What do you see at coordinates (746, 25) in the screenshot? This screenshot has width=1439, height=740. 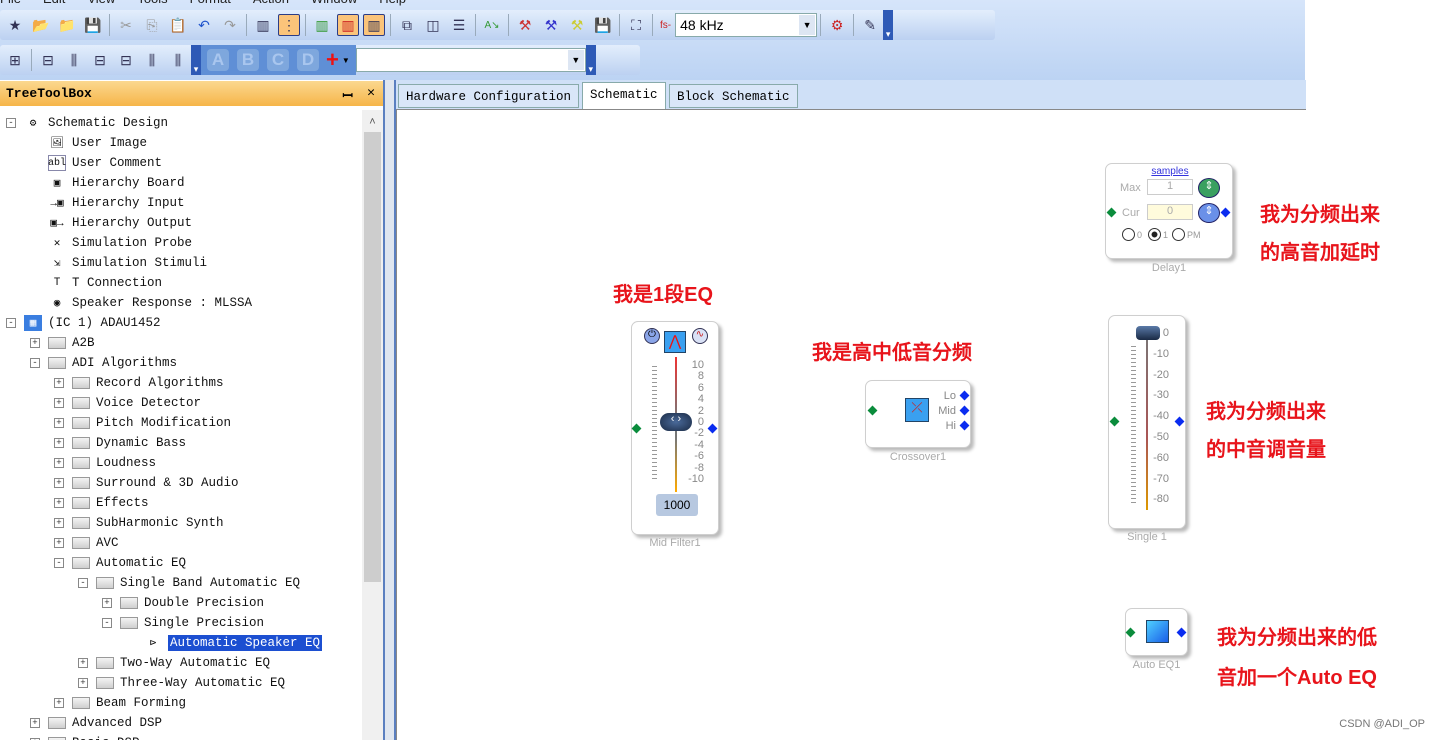 I see `sample-rate-select: 48 kHz ▼` at bounding box center [746, 25].